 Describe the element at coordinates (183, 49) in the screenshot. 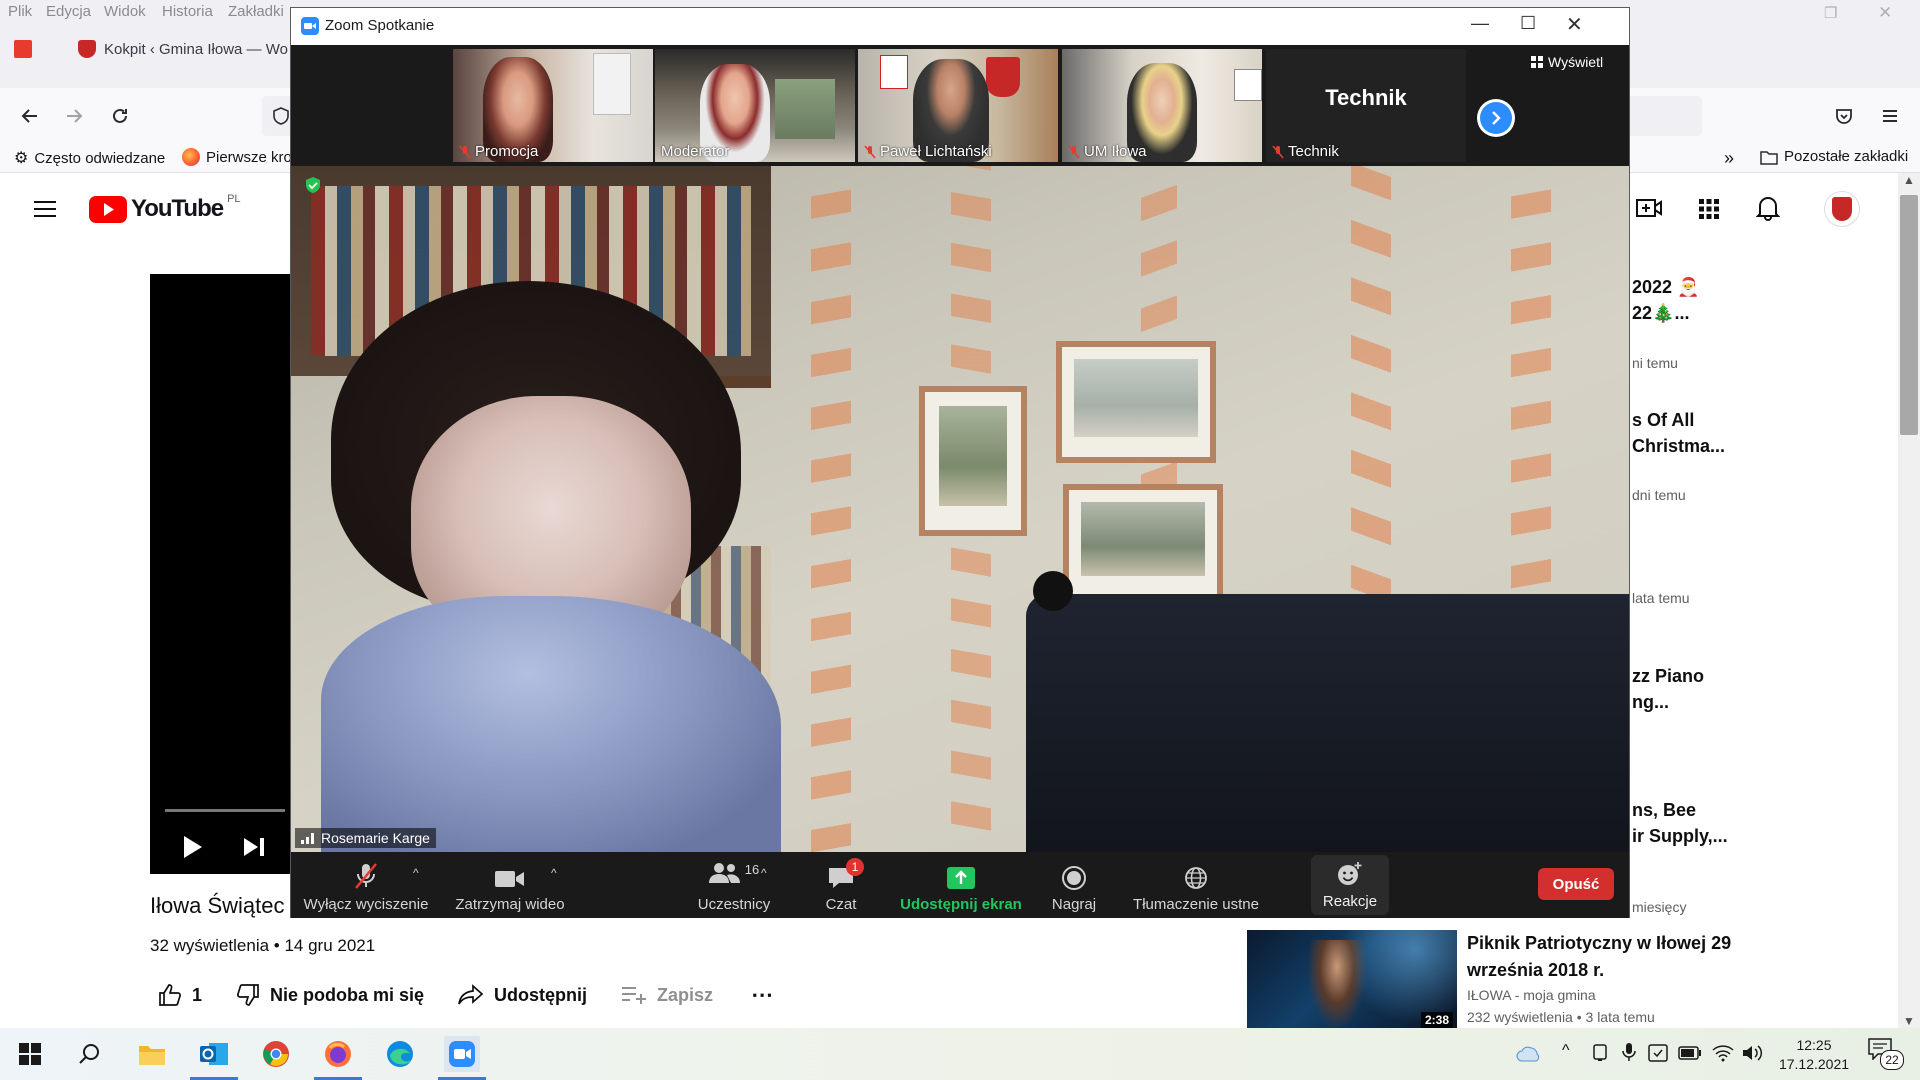

I see `tab-kokpit: Kokpit ‹ Gmina Iłowa — Wo` at that location.